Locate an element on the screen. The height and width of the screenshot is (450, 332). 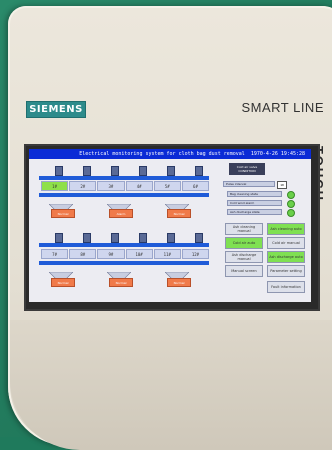
bag-cell: 12# is located at coordinates (195, 254).